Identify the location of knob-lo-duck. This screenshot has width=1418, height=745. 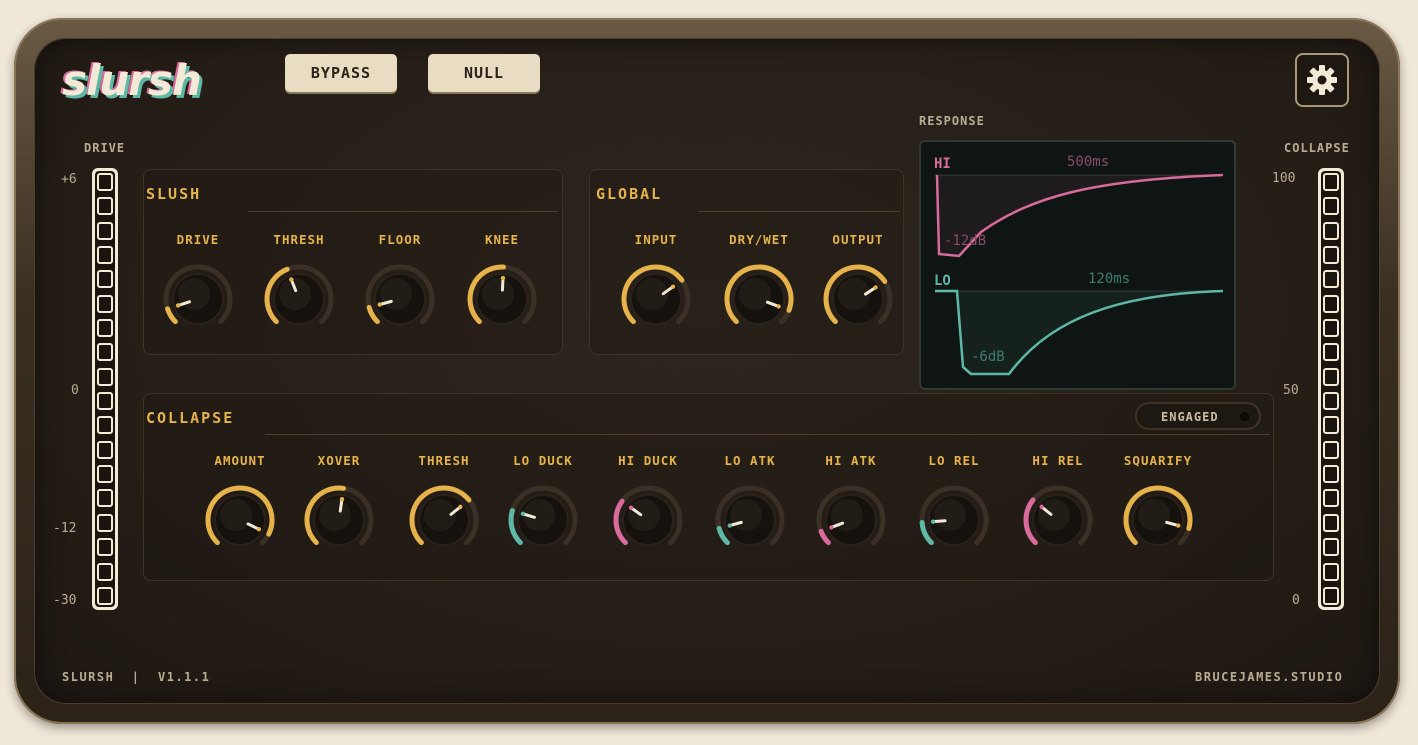
(543, 520).